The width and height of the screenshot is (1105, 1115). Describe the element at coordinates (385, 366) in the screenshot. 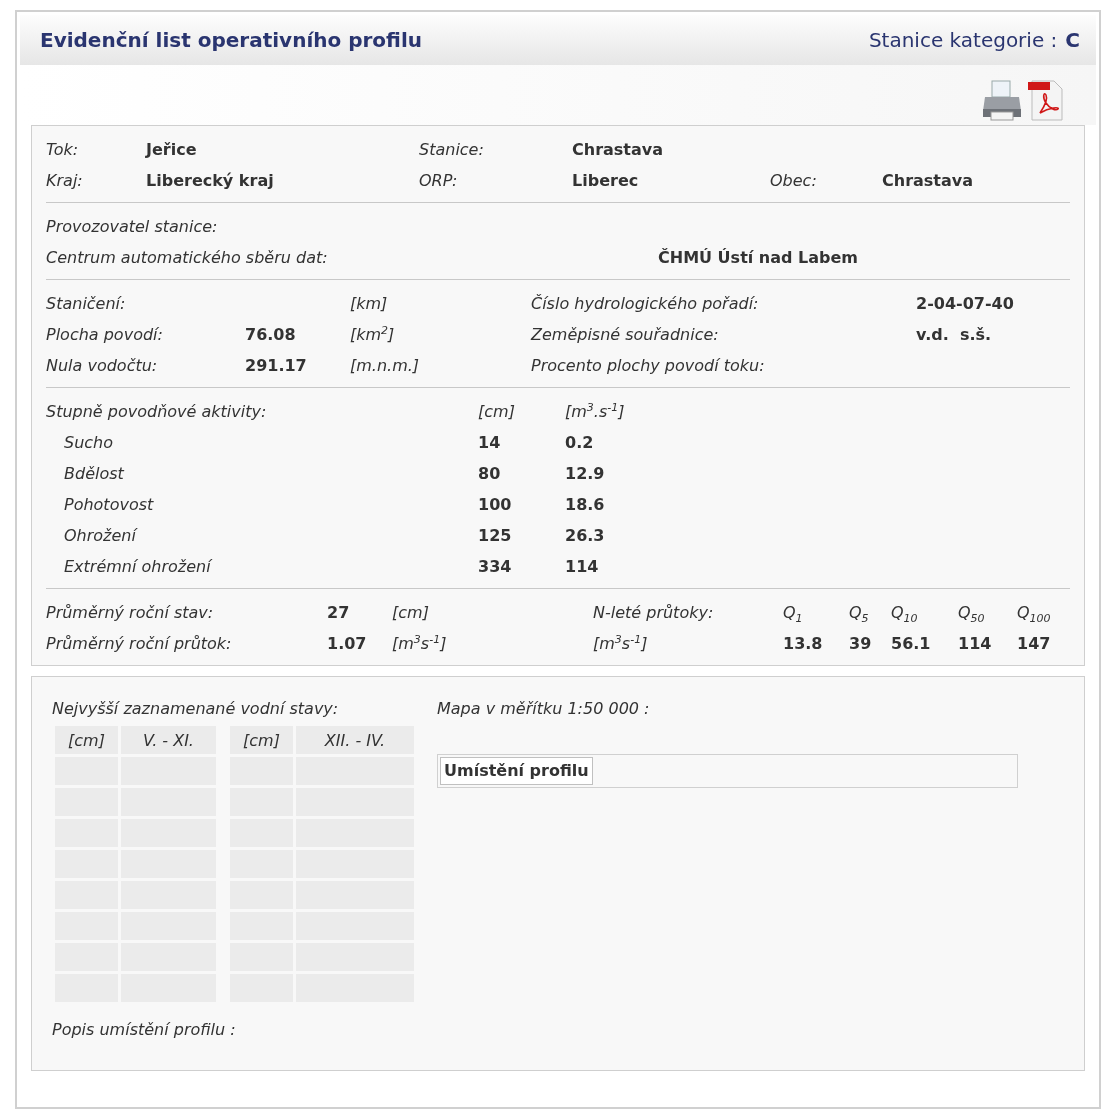

I see `unit-label: [m.n.m.]` at that location.